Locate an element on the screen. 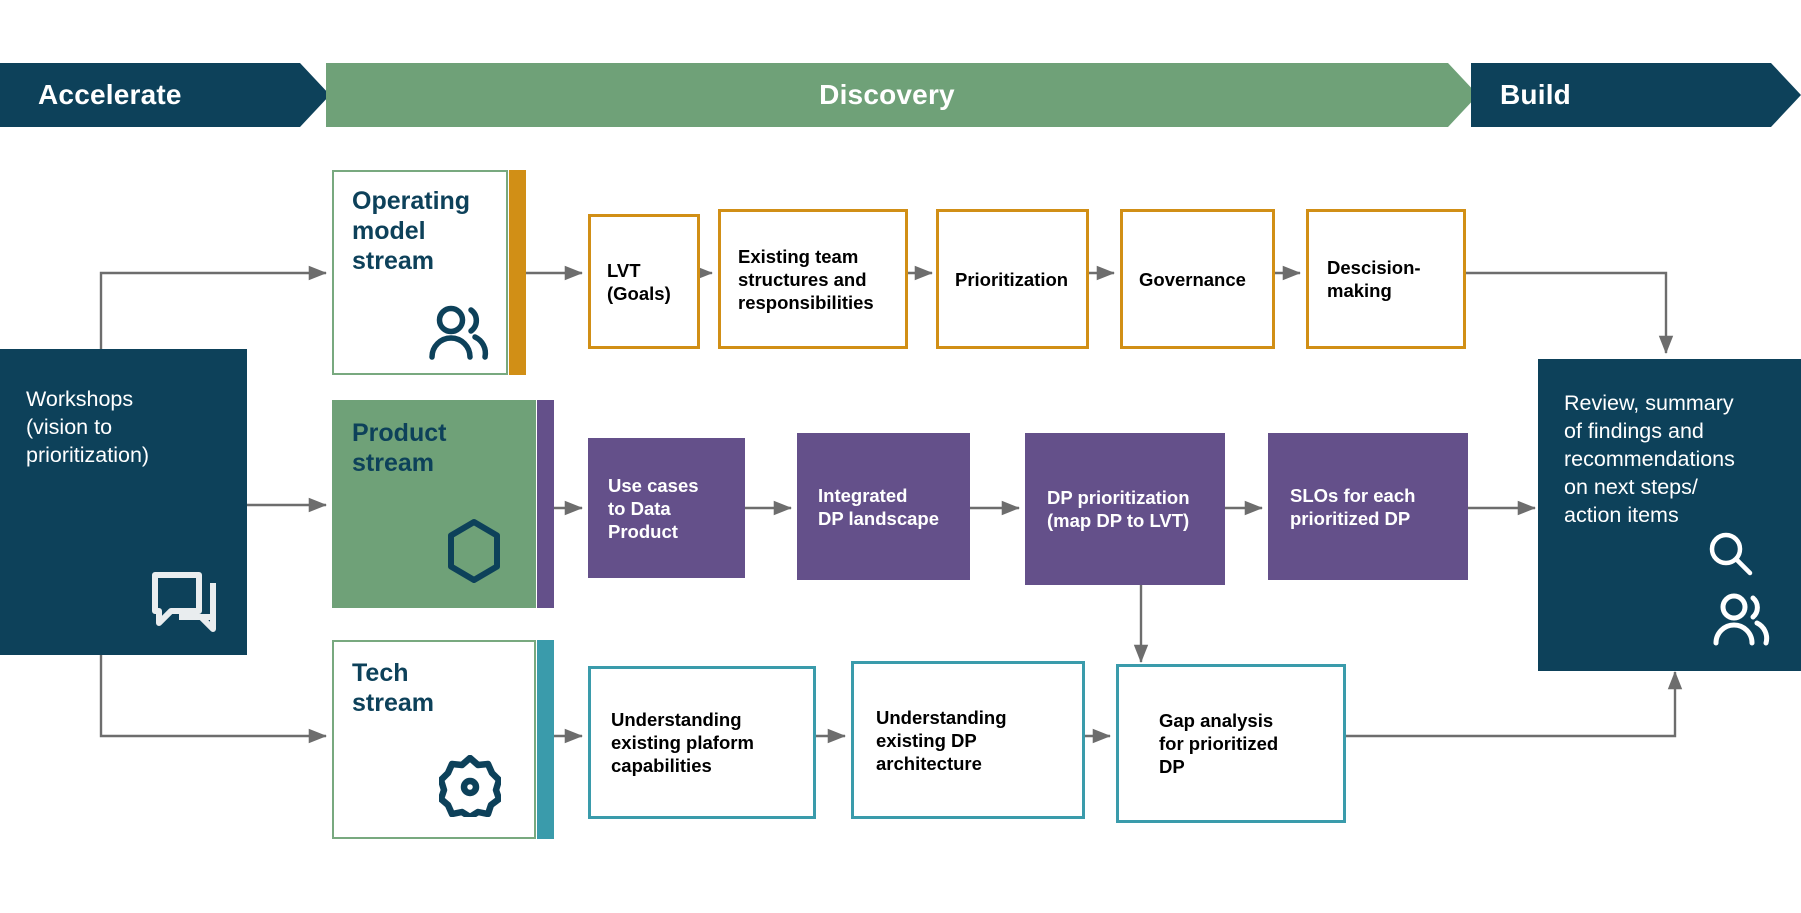 This screenshot has width=1801, height=913. step-integrated-dp-landscape-label: Integrated DP landscape is located at coordinates (878, 506).